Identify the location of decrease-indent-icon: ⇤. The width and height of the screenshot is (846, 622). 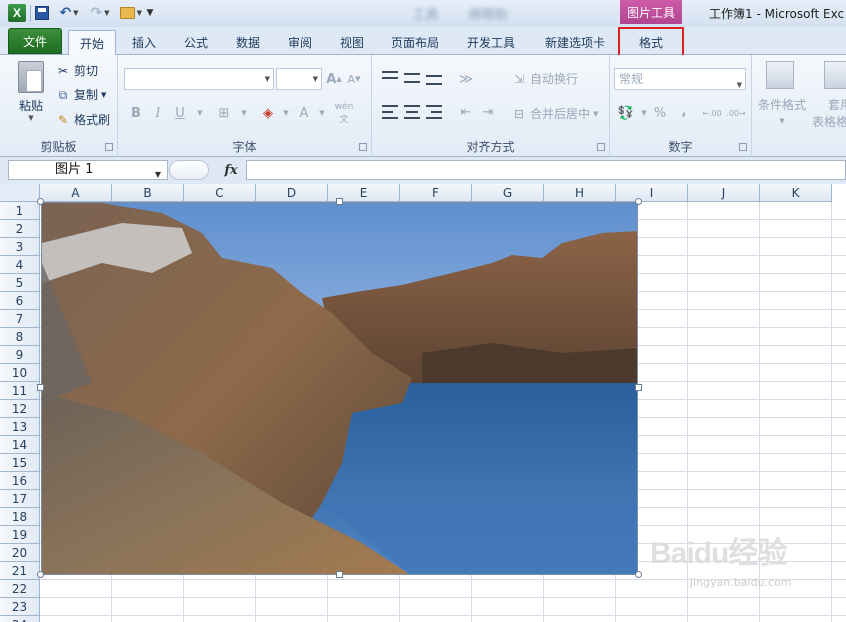
(466, 112).